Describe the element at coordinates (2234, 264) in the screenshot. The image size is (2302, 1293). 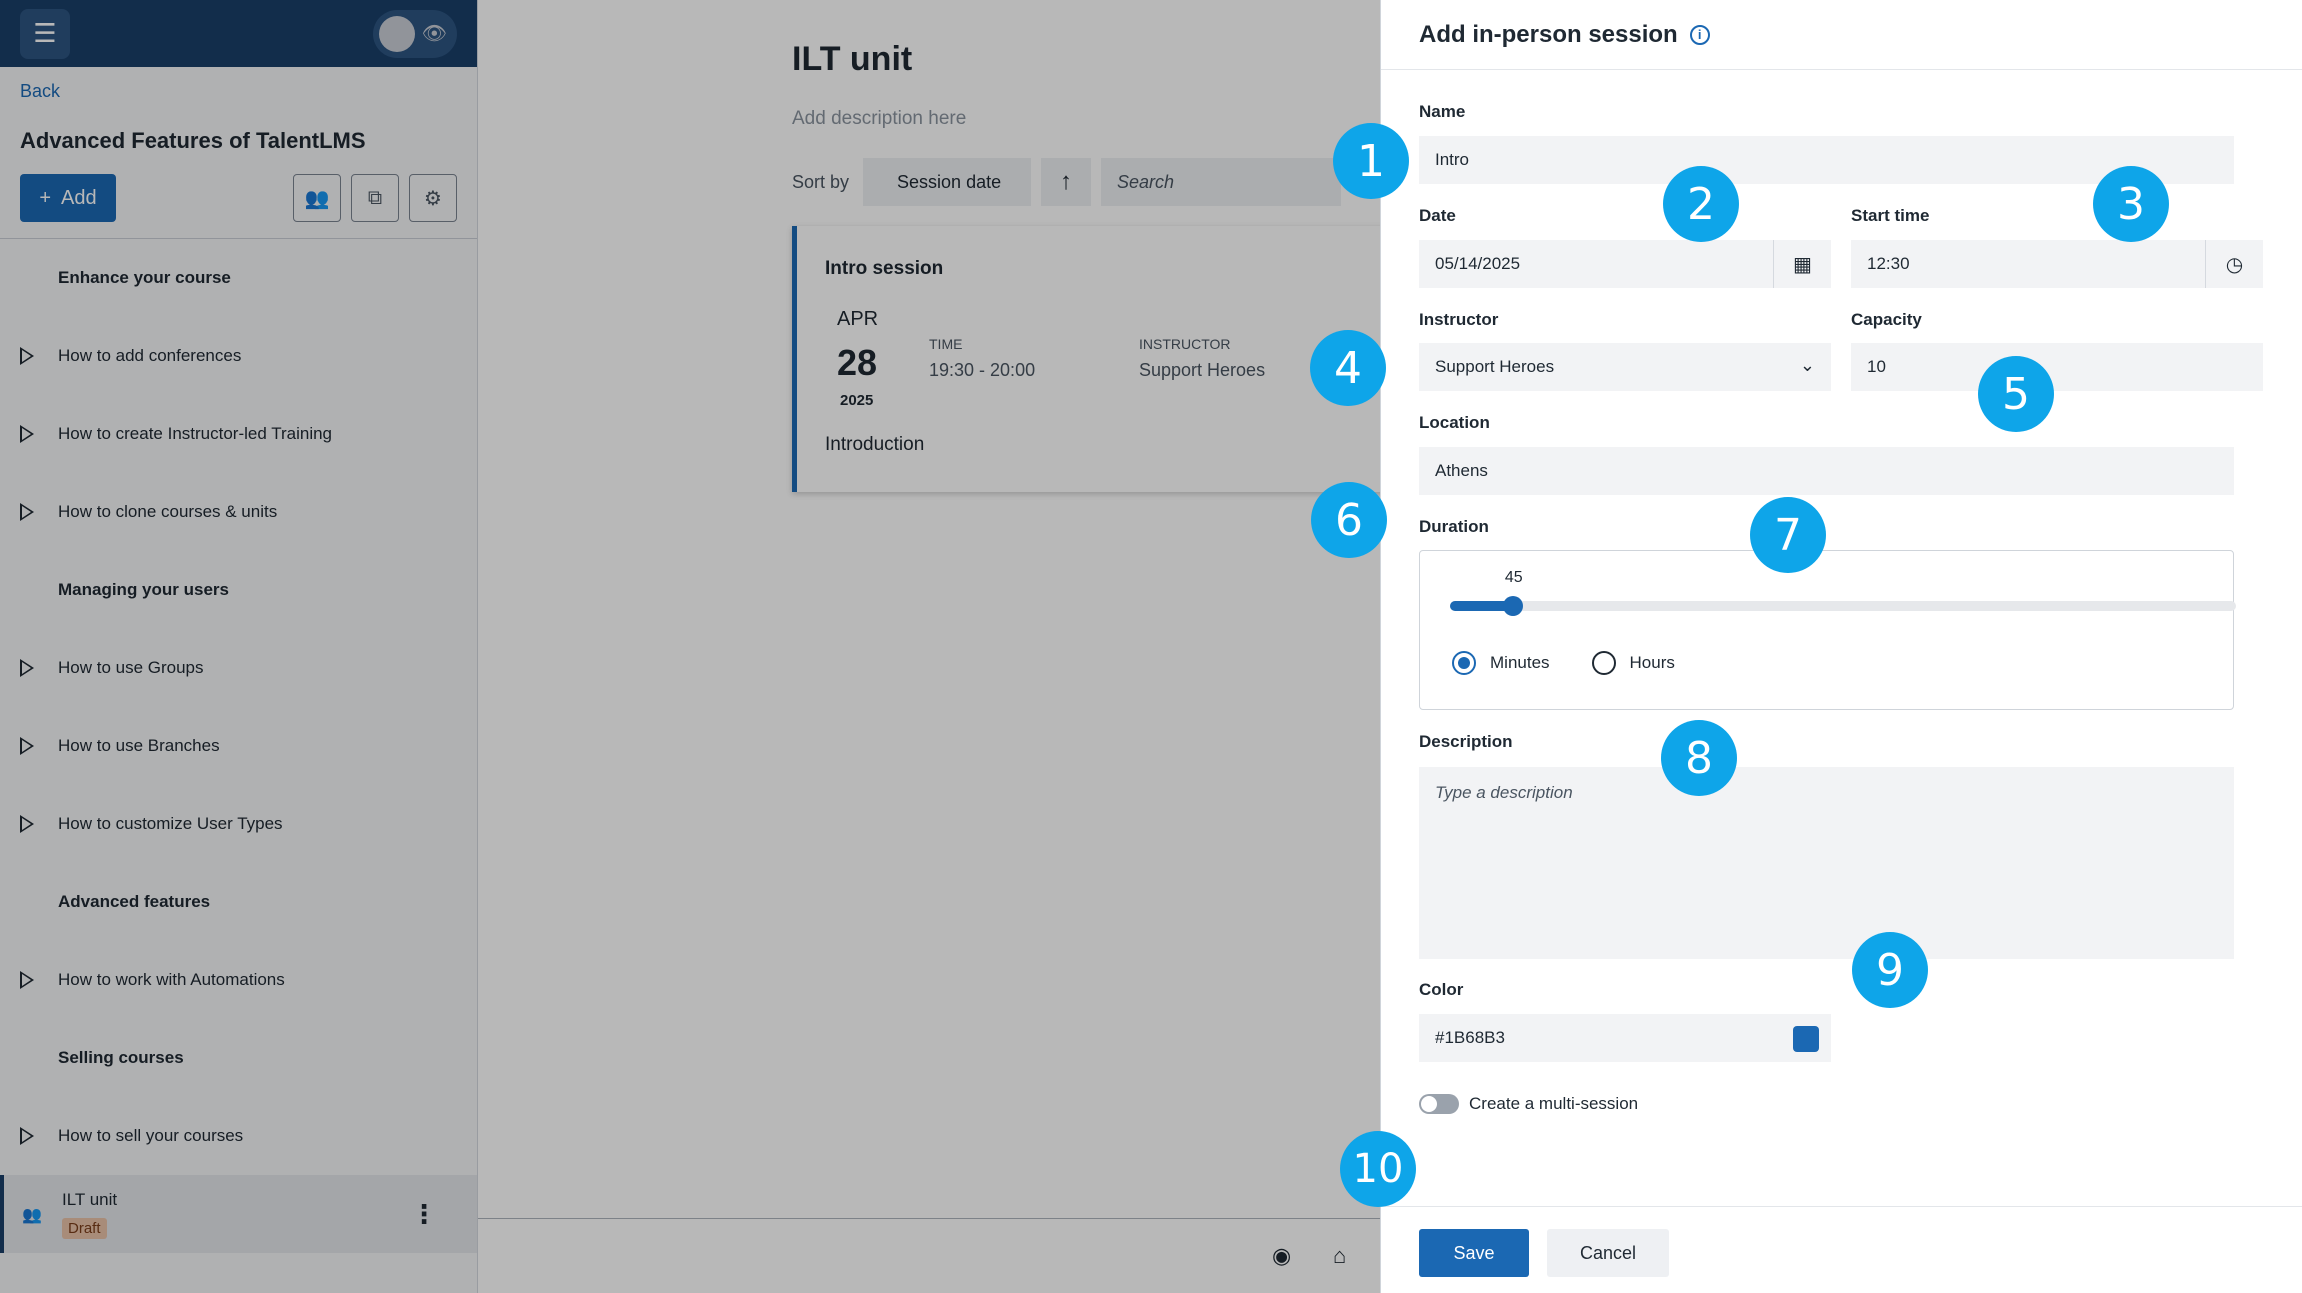
I see `clock-icon: ◷` at that location.